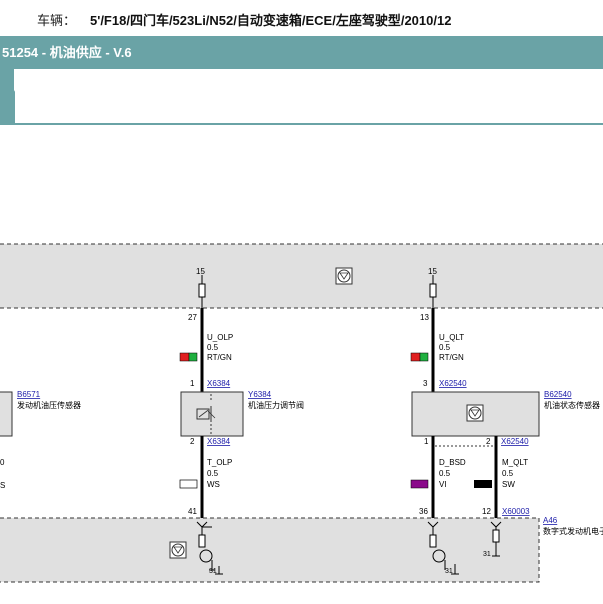 Image resolution: width=603 pixels, height=604 pixels. Describe the element at coordinates (425, 383) in the screenshot. I see `pin-c2-mid: 3` at that location.